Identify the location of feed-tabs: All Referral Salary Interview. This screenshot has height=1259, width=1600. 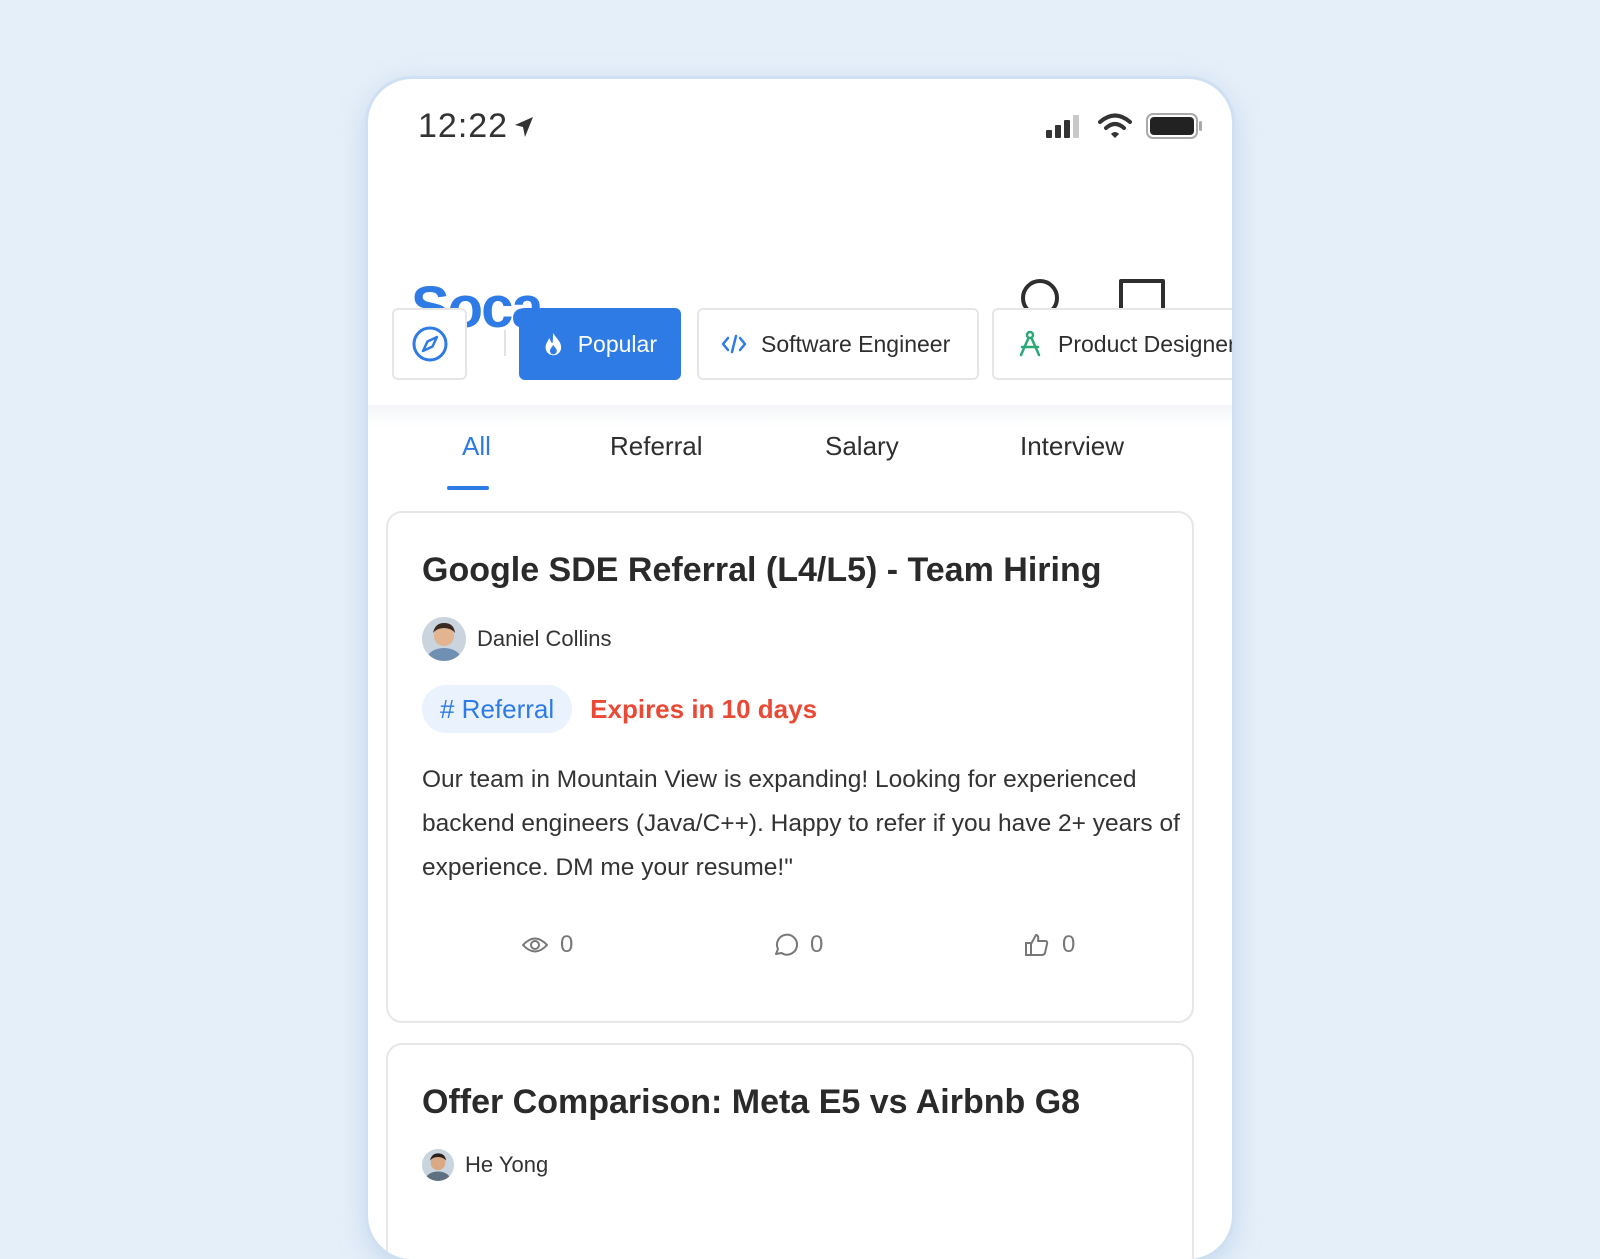
(800, 461).